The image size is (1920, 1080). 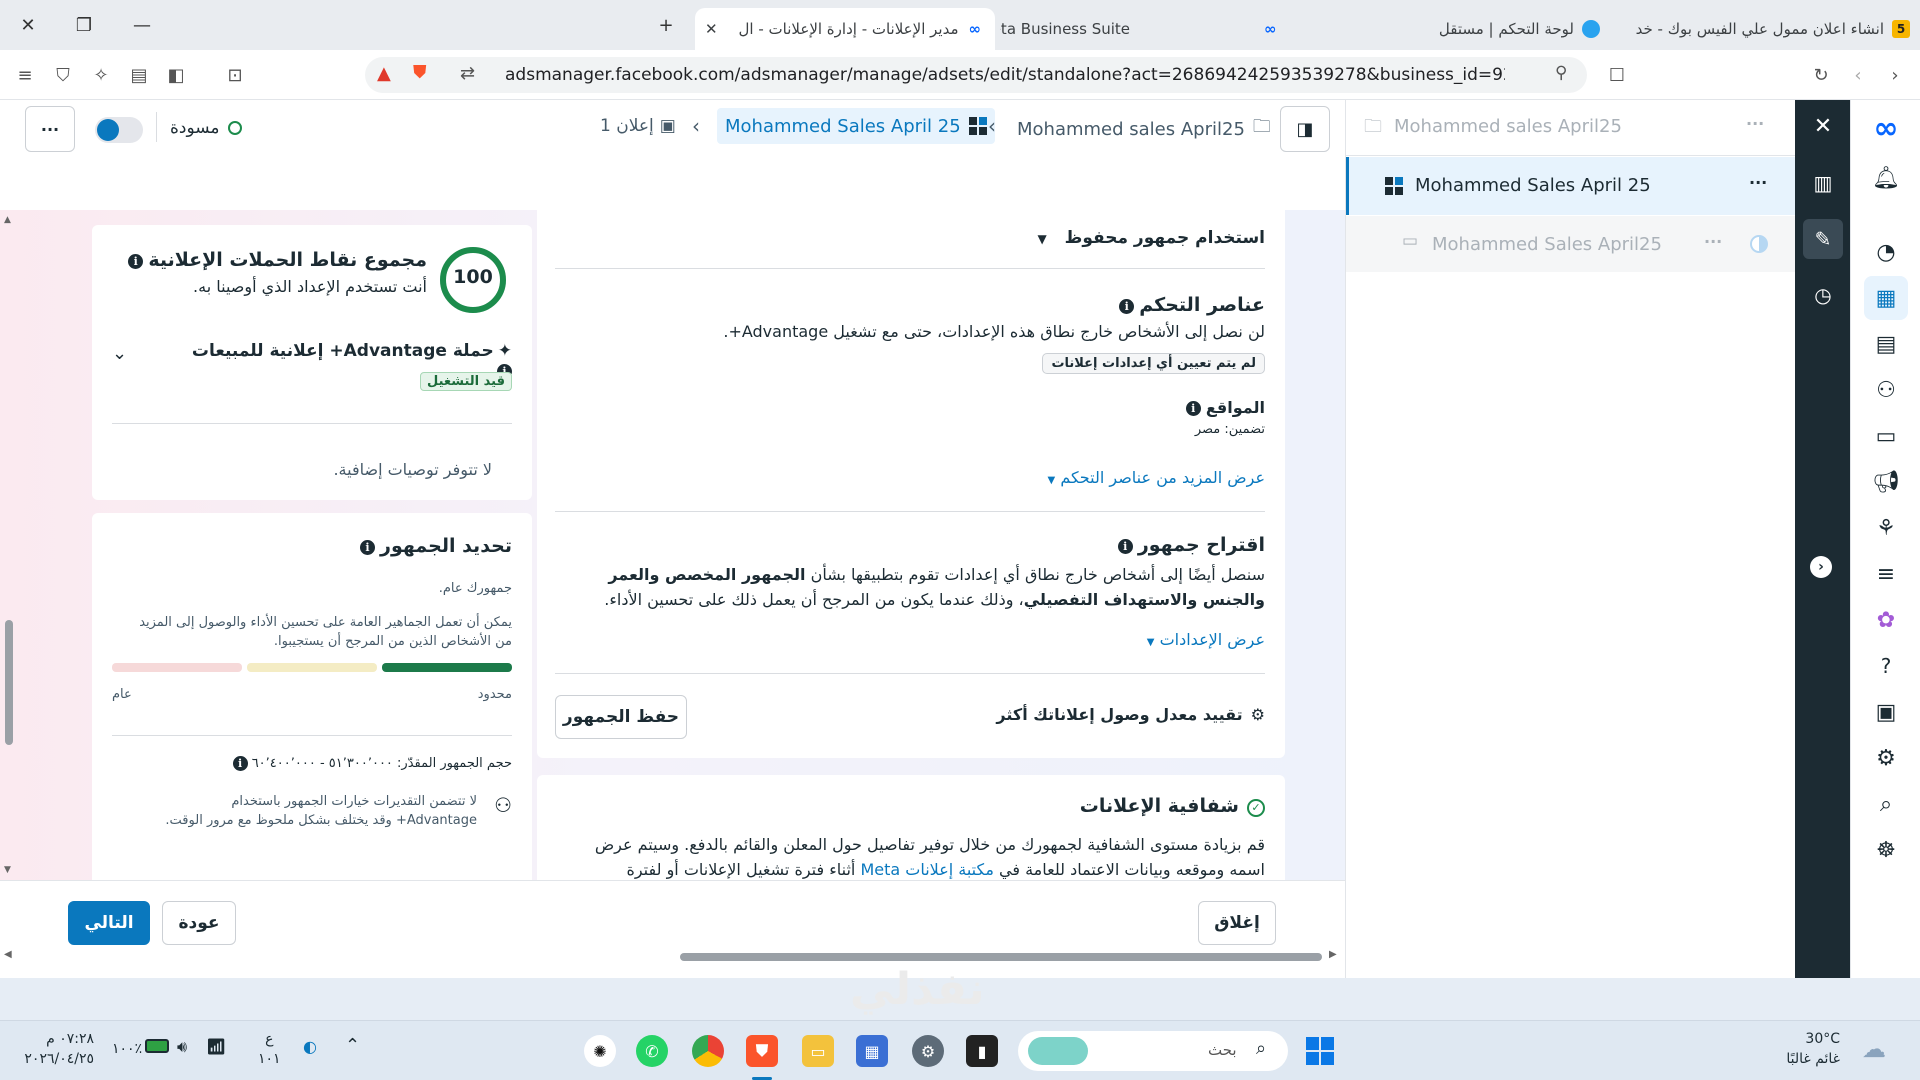 I want to click on notifications-bell-icon: 🔔︎, so click(x=1886, y=178).